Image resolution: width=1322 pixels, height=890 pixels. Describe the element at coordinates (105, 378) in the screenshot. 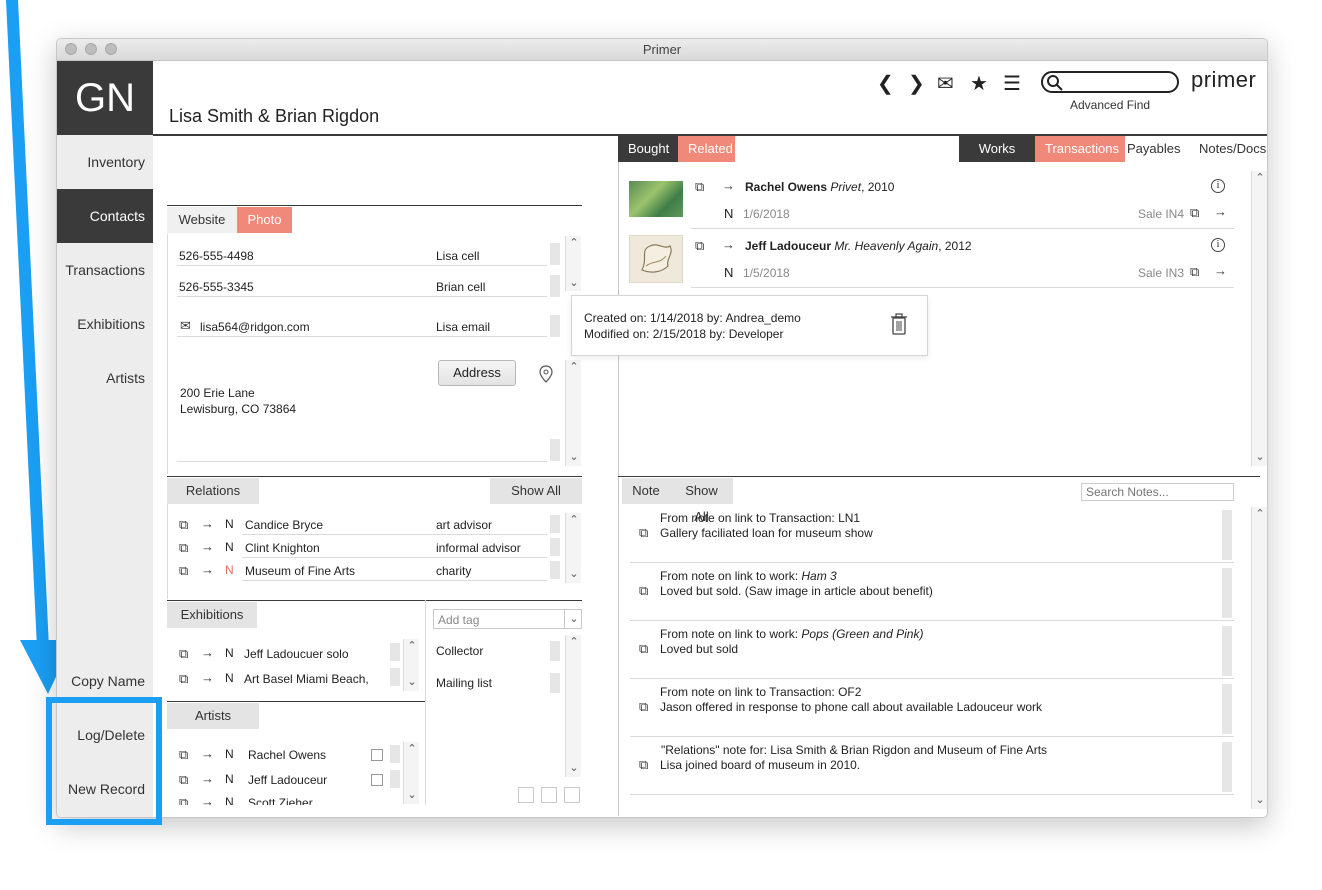

I see `nav-artists: Artists` at that location.